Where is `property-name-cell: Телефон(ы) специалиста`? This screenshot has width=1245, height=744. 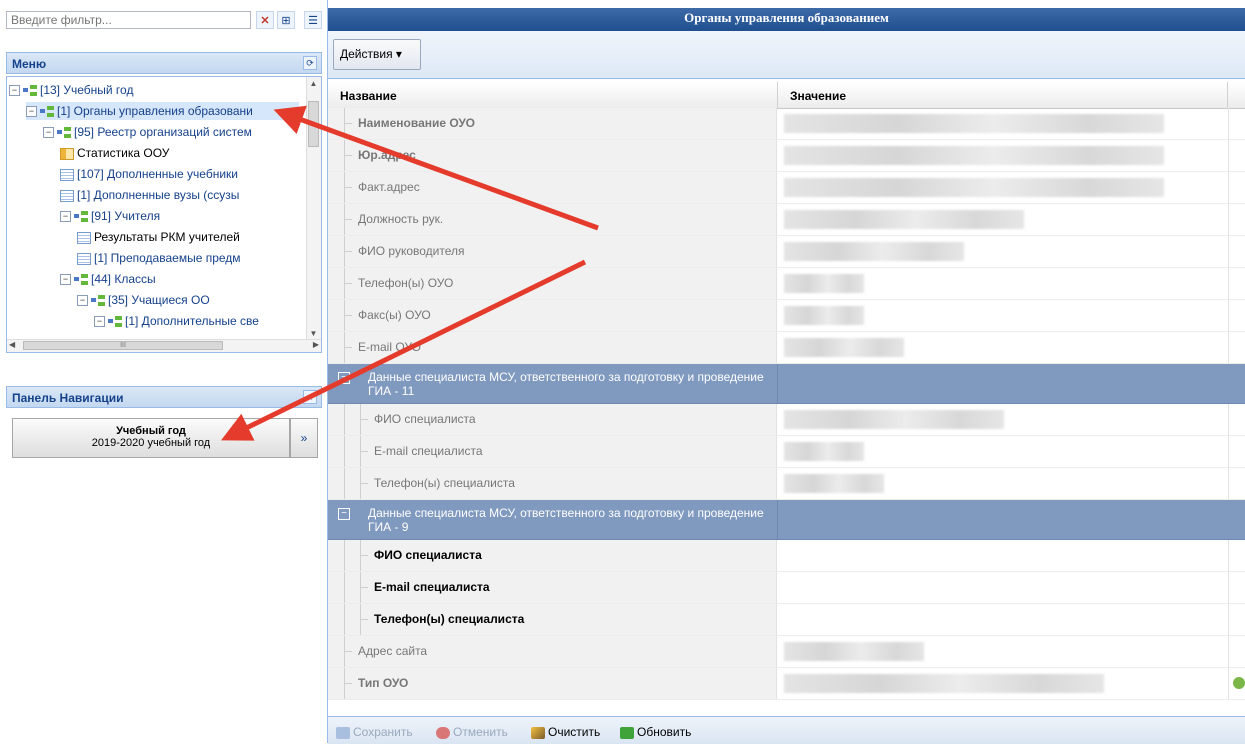 property-name-cell: Телефон(ы) специалиста is located at coordinates (552, 619).